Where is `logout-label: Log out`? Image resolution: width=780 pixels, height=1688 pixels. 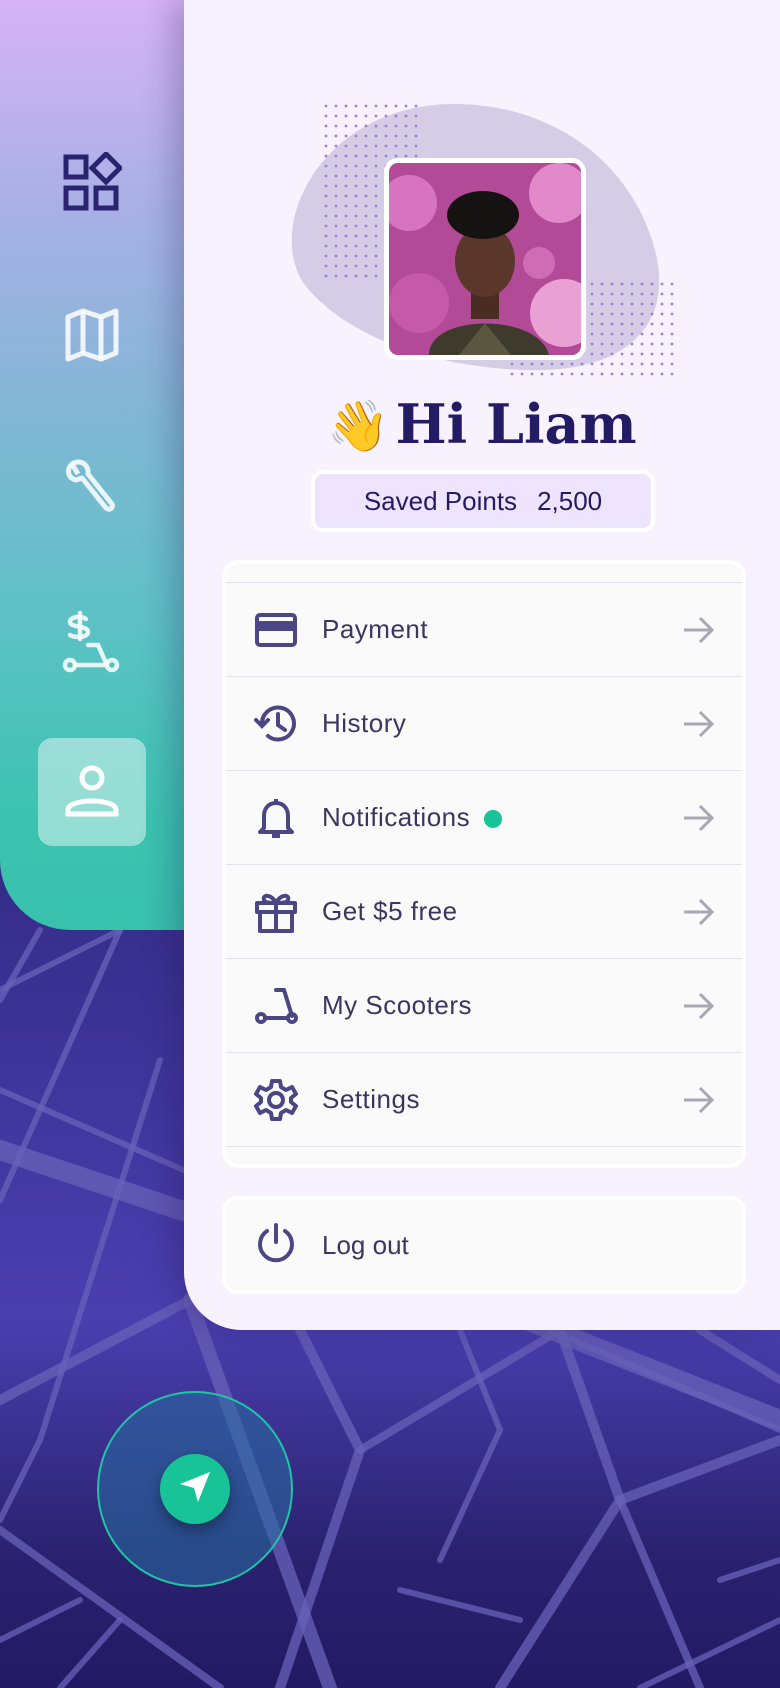 logout-label: Log out is located at coordinates (365, 1244).